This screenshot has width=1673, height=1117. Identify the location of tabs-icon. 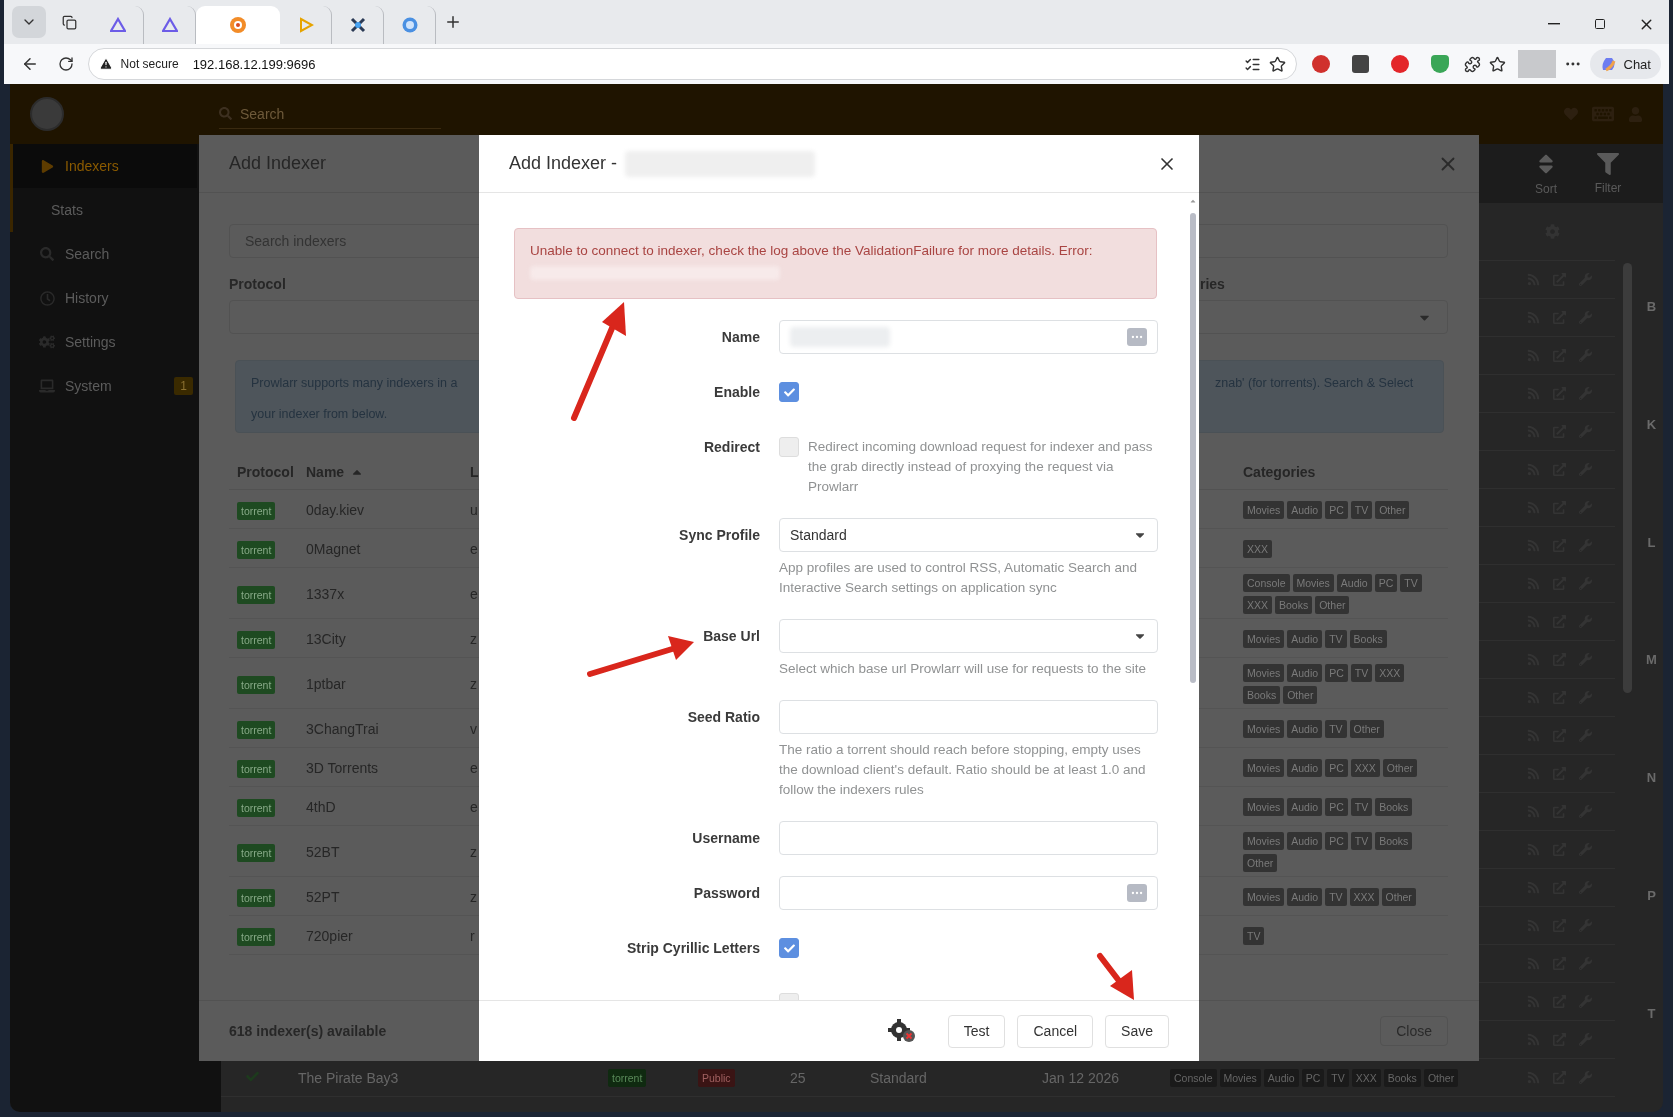
(69, 22).